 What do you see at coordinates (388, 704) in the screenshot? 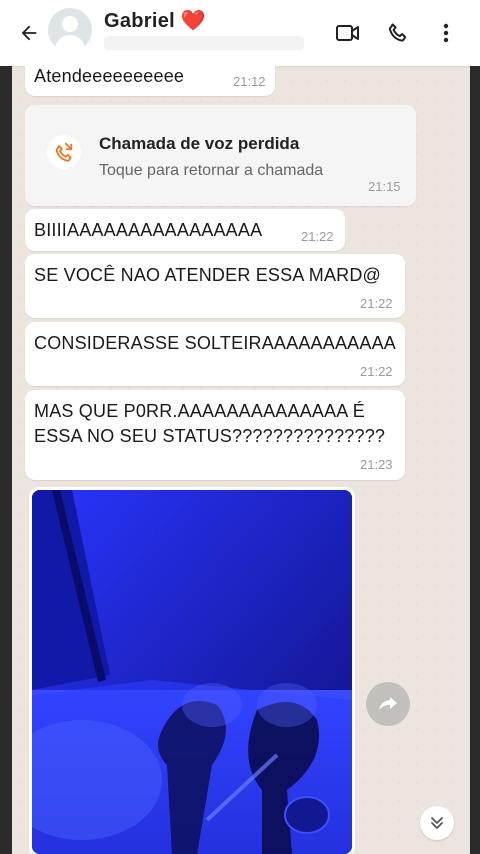
I see `forward-icon` at bounding box center [388, 704].